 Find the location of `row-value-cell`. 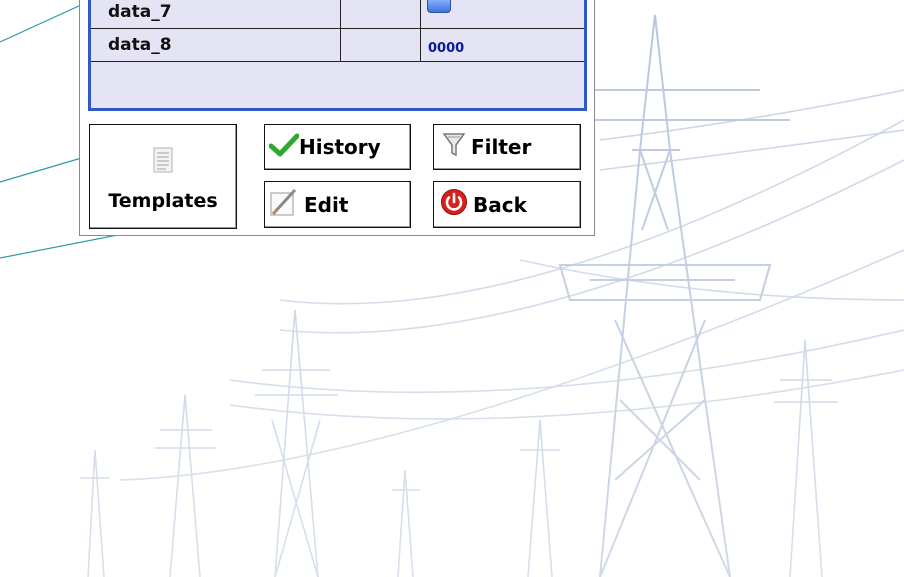

row-value-cell is located at coordinates (502, 14).